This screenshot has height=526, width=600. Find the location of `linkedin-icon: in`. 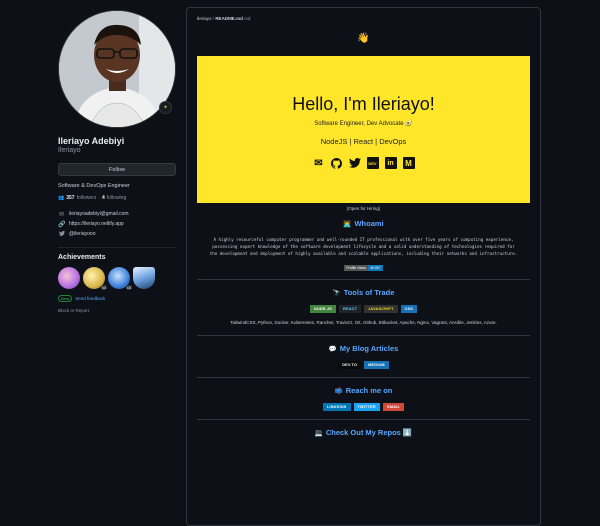

linkedin-icon: in is located at coordinates (390, 163).